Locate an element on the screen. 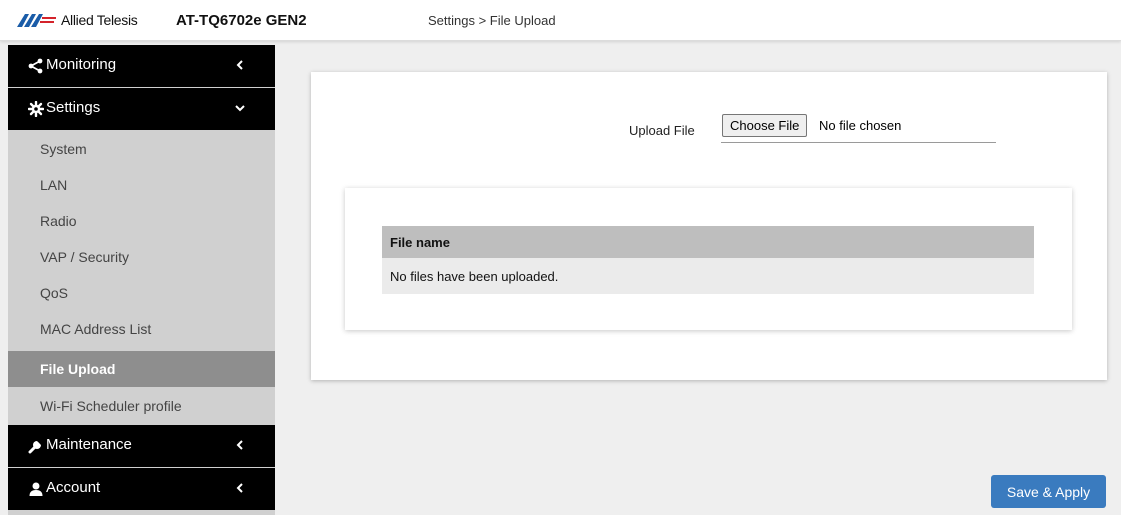  sidebar-item-mac-address-list: MAC Address List is located at coordinates (141, 329).